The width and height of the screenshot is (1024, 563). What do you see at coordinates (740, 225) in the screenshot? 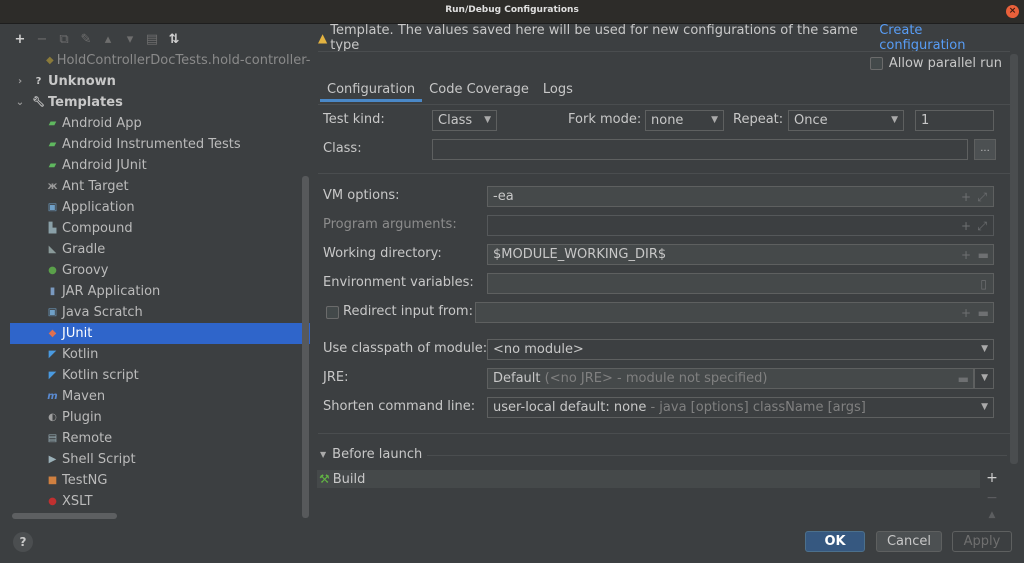
I see `program-arguments-input: + ⤢` at bounding box center [740, 225].